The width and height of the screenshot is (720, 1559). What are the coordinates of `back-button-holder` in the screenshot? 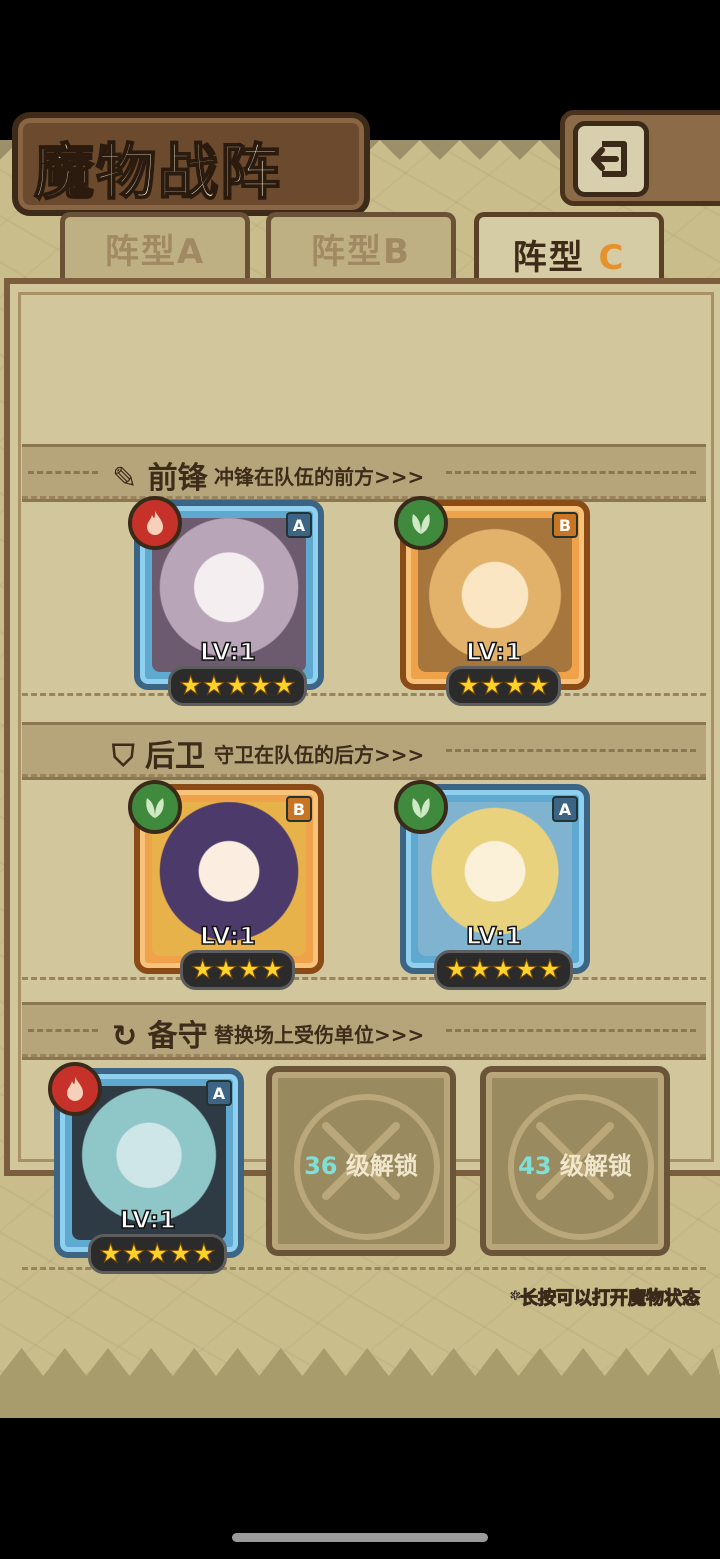 It's located at (640, 158).